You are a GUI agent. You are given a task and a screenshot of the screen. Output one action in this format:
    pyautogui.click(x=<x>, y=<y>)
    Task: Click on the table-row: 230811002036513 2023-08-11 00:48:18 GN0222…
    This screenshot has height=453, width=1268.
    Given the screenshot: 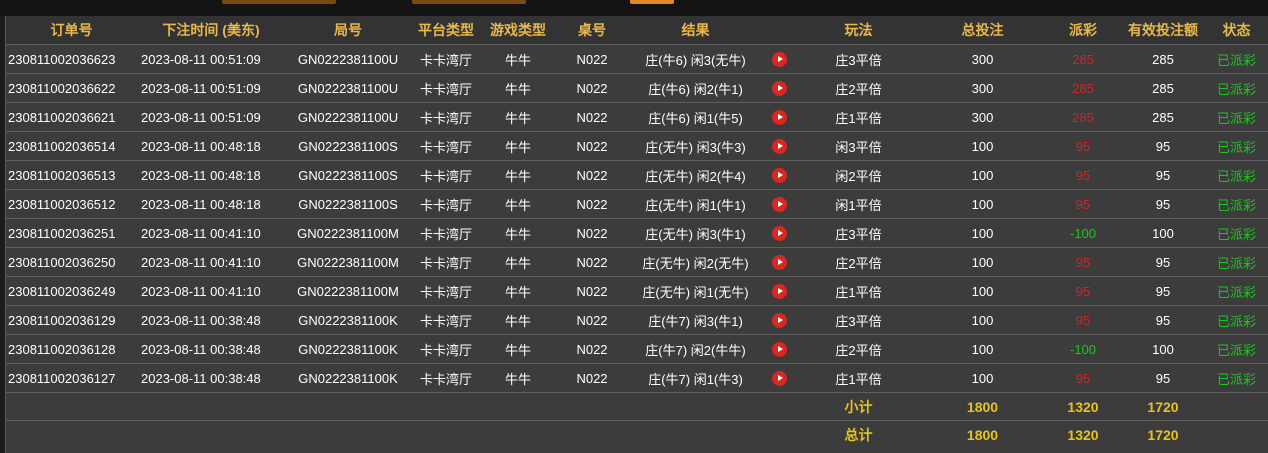 What is the action you would take?
    pyautogui.click(x=637, y=175)
    